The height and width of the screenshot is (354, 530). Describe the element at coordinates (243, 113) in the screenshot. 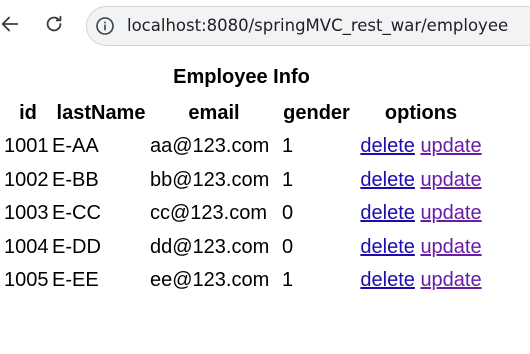

I see `table-header-row: id lastName email gender options` at that location.